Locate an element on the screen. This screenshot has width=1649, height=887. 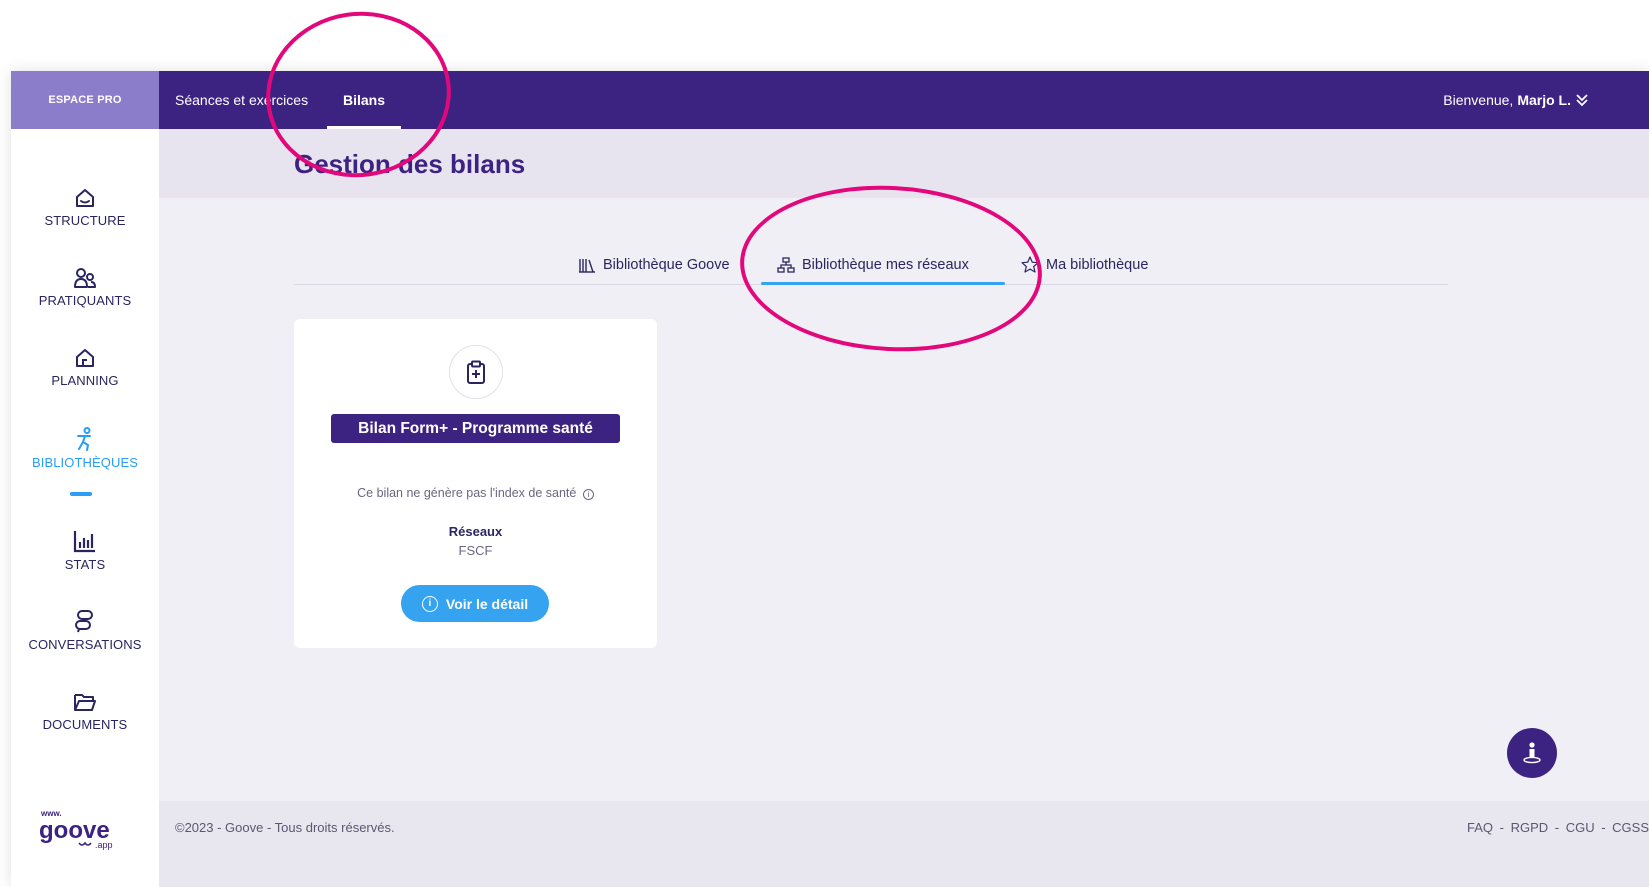
tab-bibliotheque-mes-reseaux: Bibliothèque mes réseaux is located at coordinates (873, 264).